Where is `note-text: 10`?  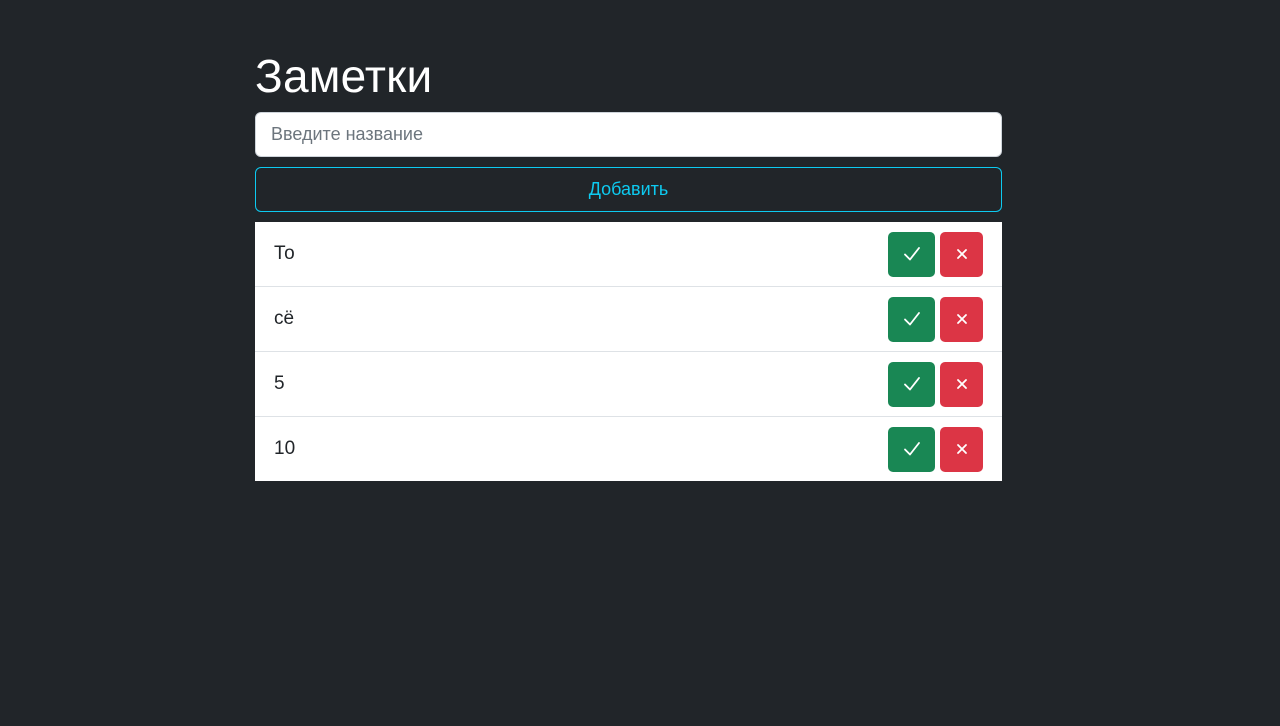
note-text: 10 is located at coordinates (285, 448).